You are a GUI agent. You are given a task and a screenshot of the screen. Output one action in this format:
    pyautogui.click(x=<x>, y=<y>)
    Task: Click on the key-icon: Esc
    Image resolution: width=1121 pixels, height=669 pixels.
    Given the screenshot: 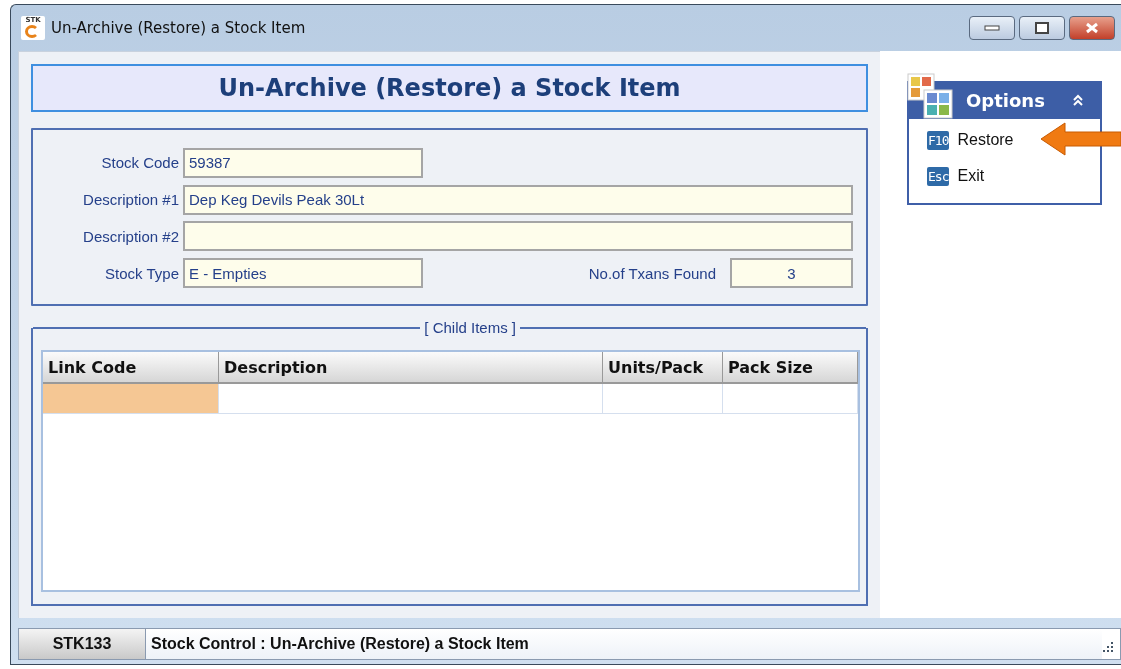 What is the action you would take?
    pyautogui.click(x=938, y=176)
    